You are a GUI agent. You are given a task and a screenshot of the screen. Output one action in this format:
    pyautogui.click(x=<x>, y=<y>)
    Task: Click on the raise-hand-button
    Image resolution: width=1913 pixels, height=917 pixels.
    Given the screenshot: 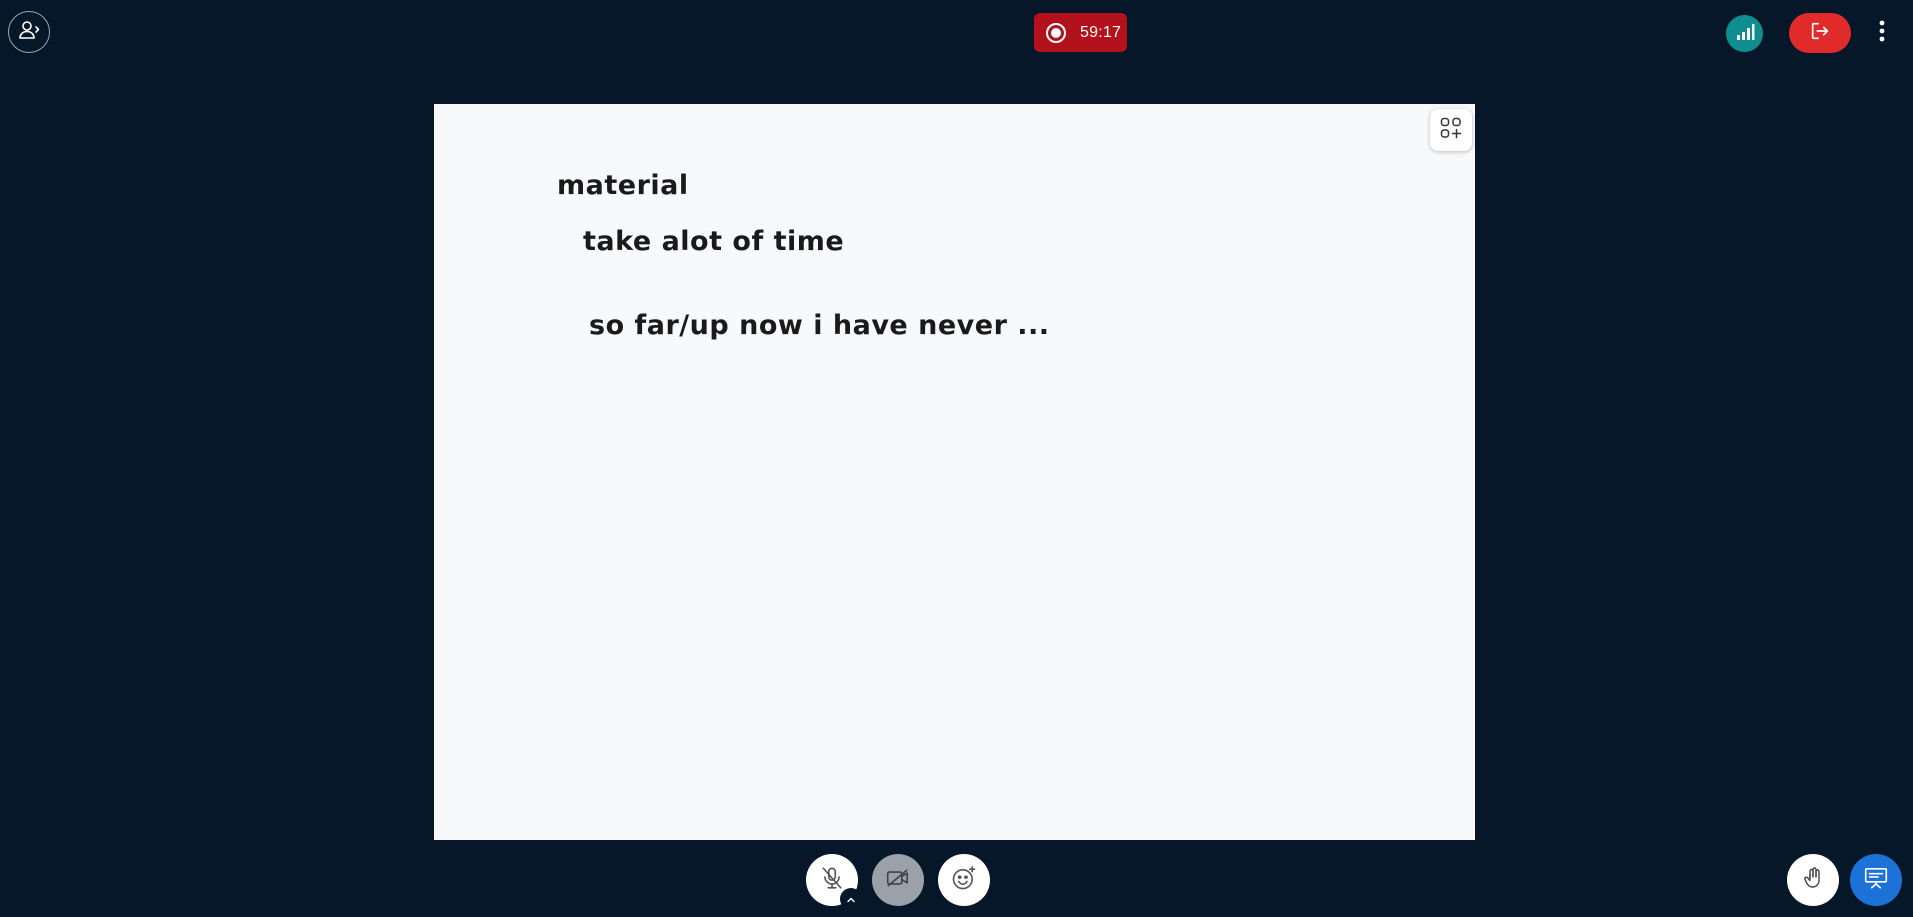 What is the action you would take?
    pyautogui.click(x=1813, y=880)
    